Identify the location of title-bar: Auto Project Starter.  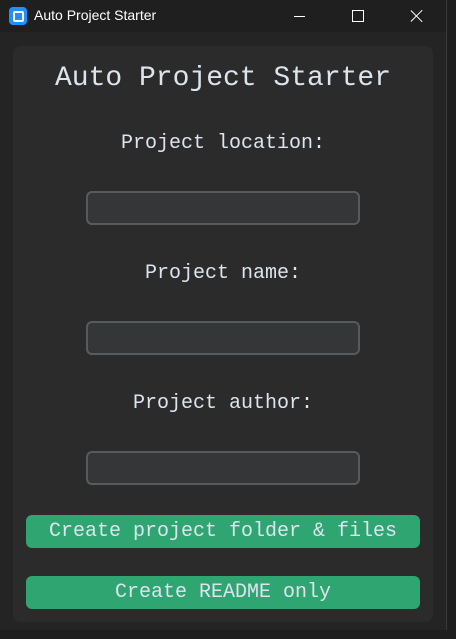
(223, 16).